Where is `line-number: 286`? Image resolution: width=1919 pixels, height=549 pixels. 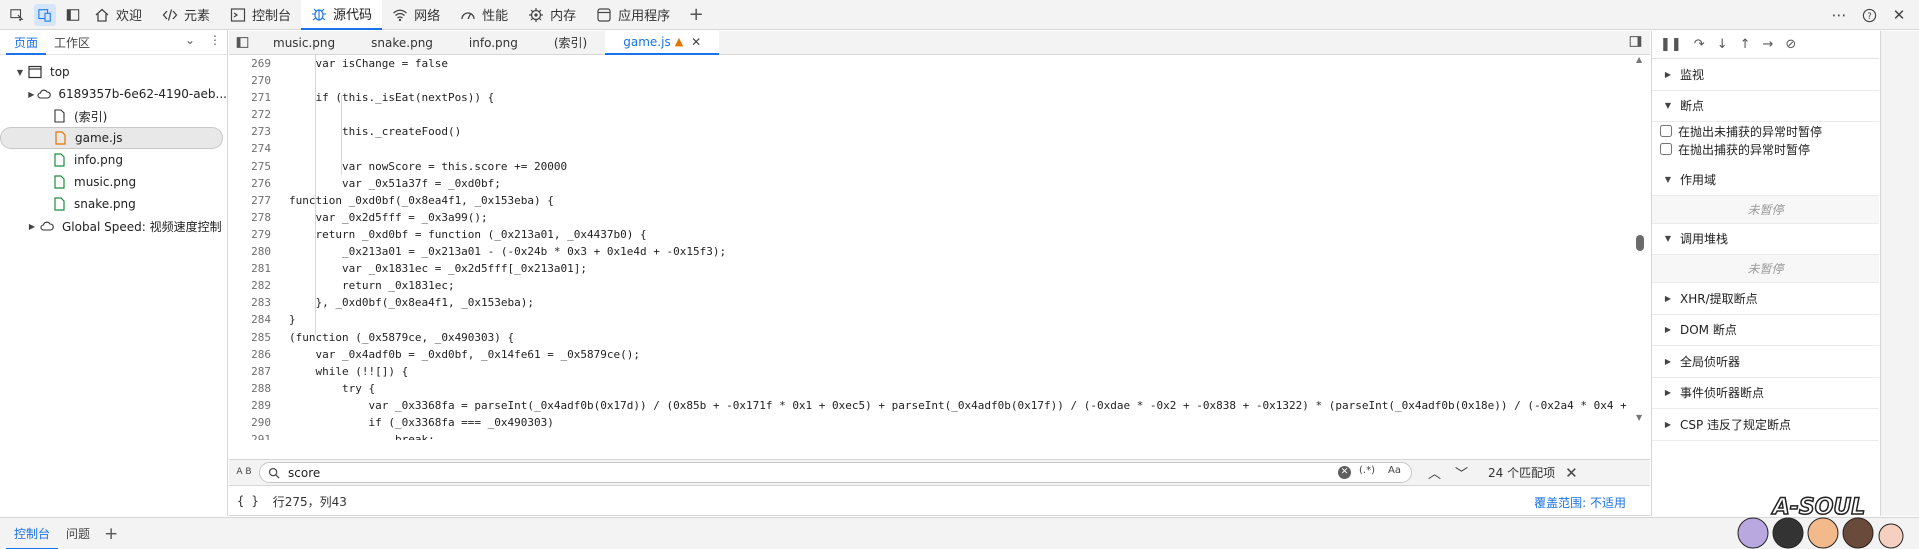
line-number: 286 is located at coordinates (251, 354).